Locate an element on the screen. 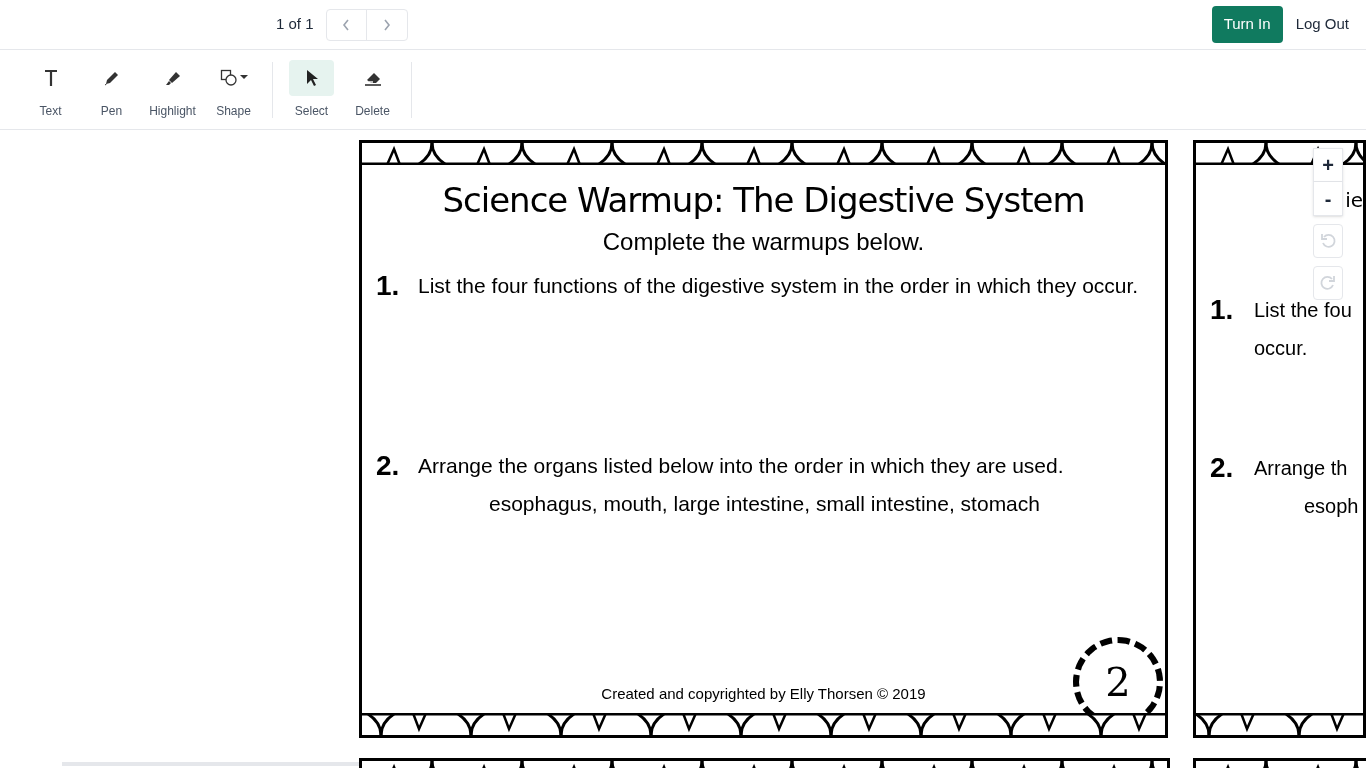 The width and height of the screenshot is (1366, 768). question-text: Arrange th is located at coordinates (1301, 468).